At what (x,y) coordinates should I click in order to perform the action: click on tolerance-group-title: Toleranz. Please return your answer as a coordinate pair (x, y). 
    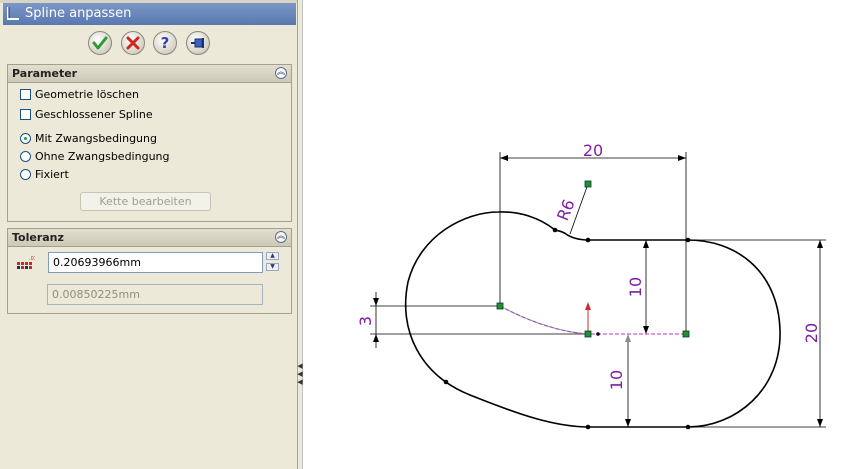
    Looking at the image, I should click on (38, 237).